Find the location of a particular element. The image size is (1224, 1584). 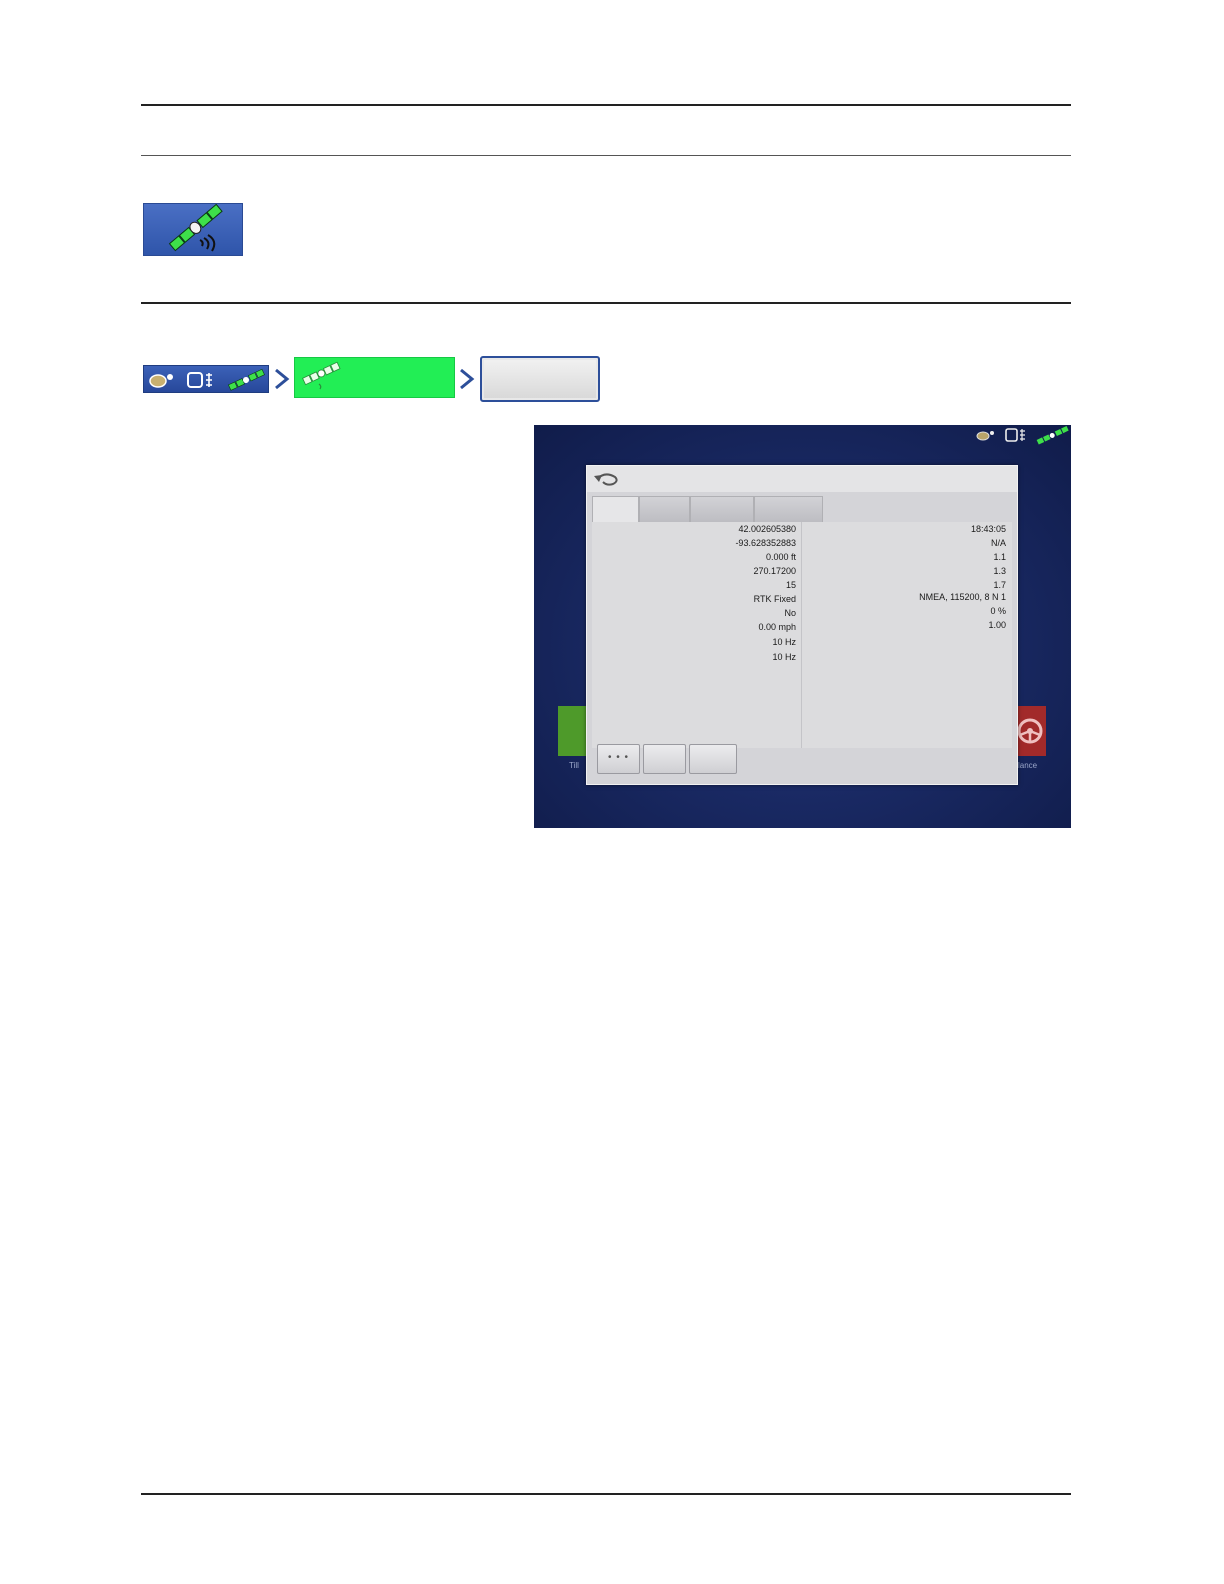

steering-wheel-icon is located at coordinates (1030, 731).